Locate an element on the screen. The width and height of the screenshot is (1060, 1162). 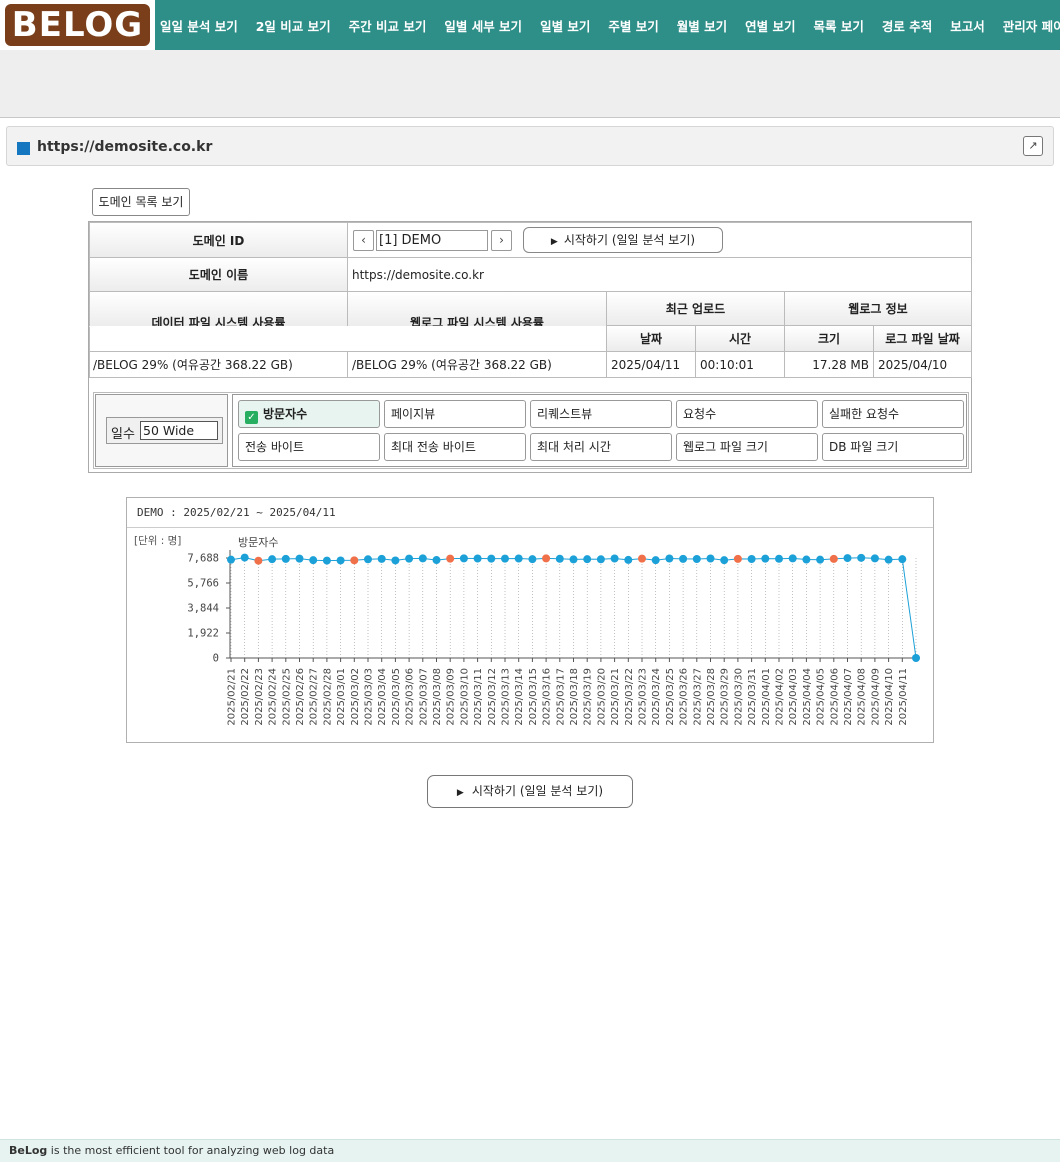
days-control: 일수 50 Wide is located at coordinates (164, 430).